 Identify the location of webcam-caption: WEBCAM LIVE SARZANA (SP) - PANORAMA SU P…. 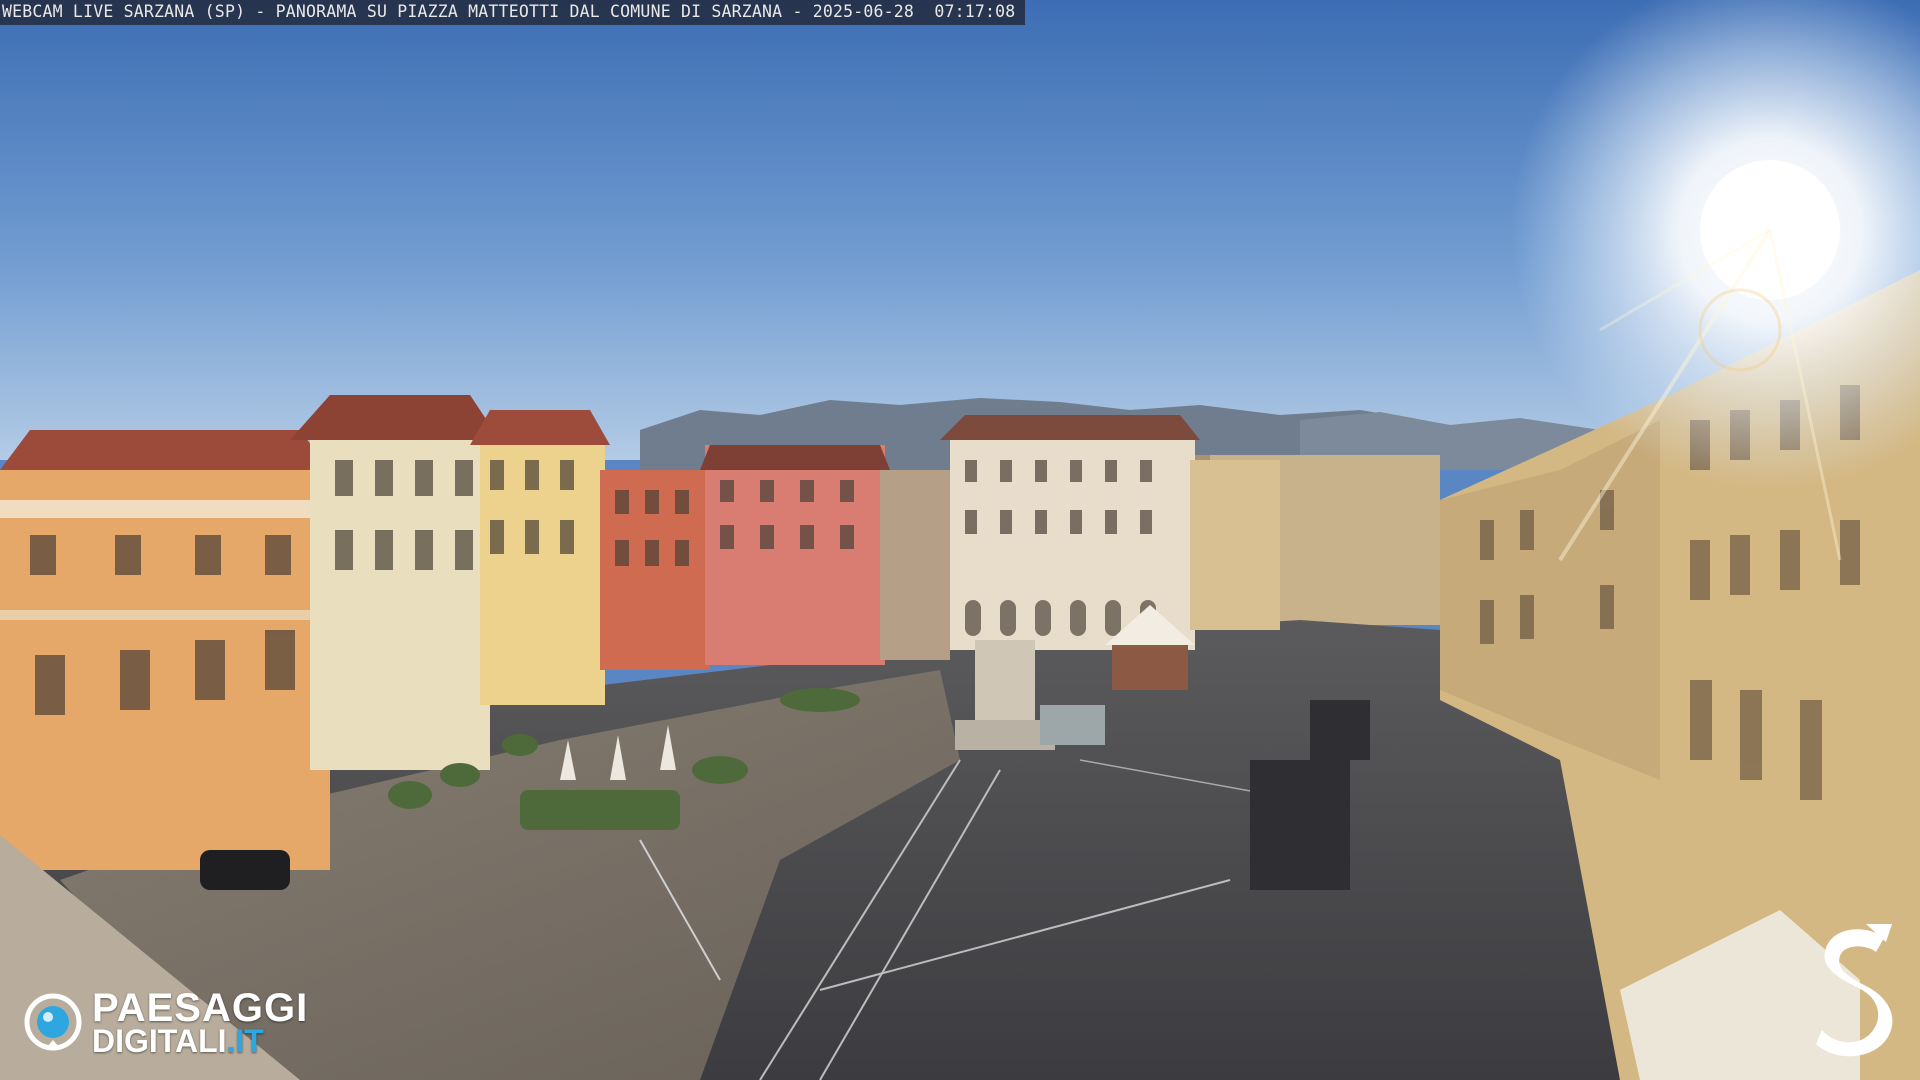
(512, 12).